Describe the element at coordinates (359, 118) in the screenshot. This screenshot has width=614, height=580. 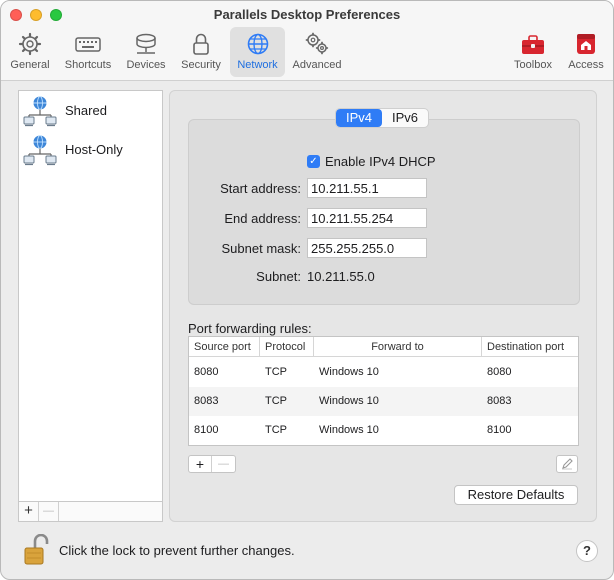
I see `tab-ipv4: IPv4` at that location.